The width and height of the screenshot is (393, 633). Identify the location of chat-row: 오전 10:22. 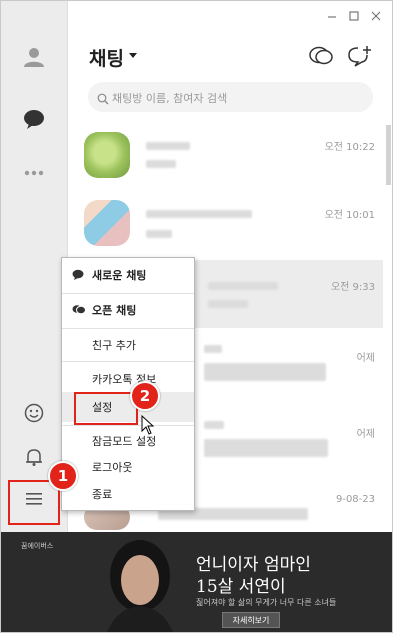
(225, 154).